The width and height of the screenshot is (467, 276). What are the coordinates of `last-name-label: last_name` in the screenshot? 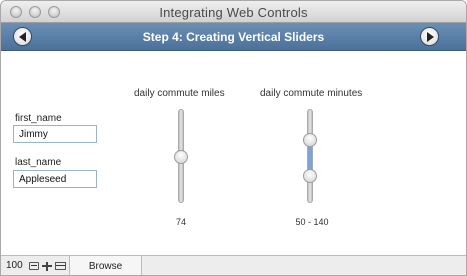 It's located at (38, 162).